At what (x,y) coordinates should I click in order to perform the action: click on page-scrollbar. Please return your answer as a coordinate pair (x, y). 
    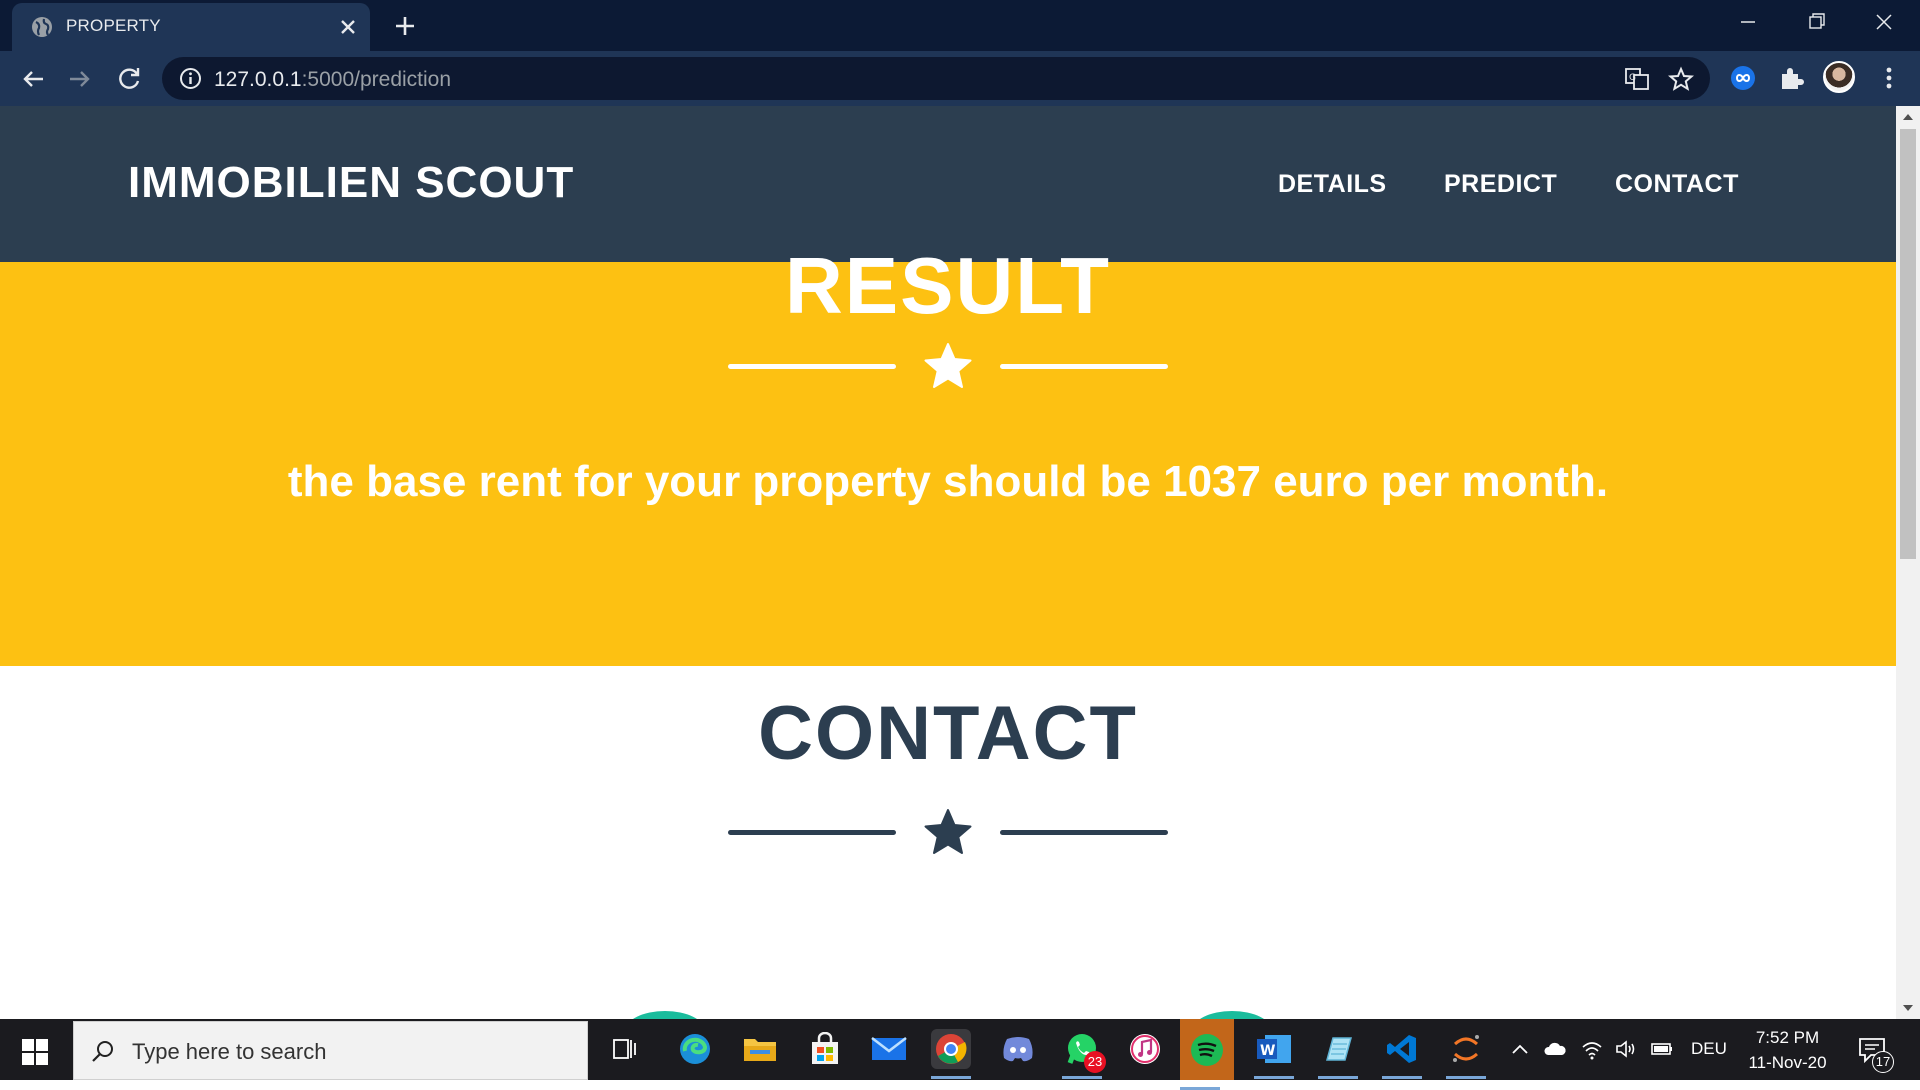
    Looking at the image, I should click on (1908, 562).